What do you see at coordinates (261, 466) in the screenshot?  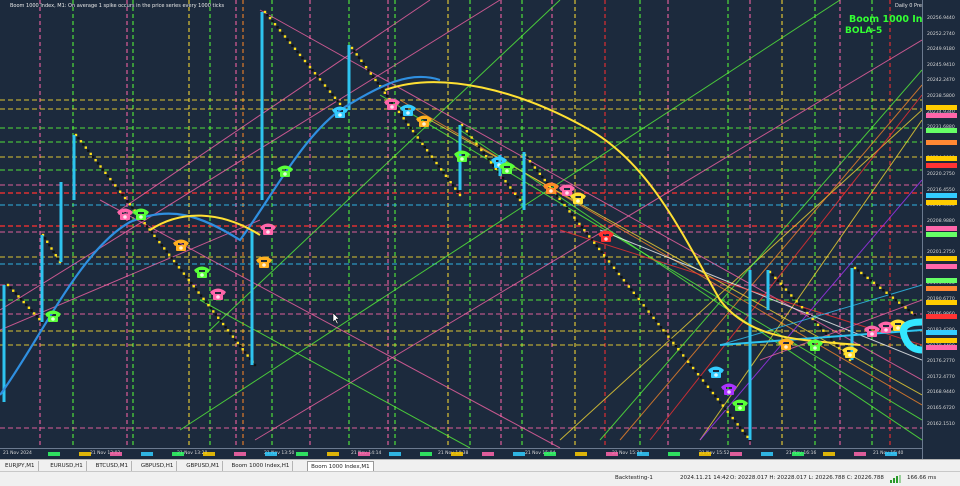 I see `chart-tab: Boom 1000 Index,H1` at bounding box center [261, 466].